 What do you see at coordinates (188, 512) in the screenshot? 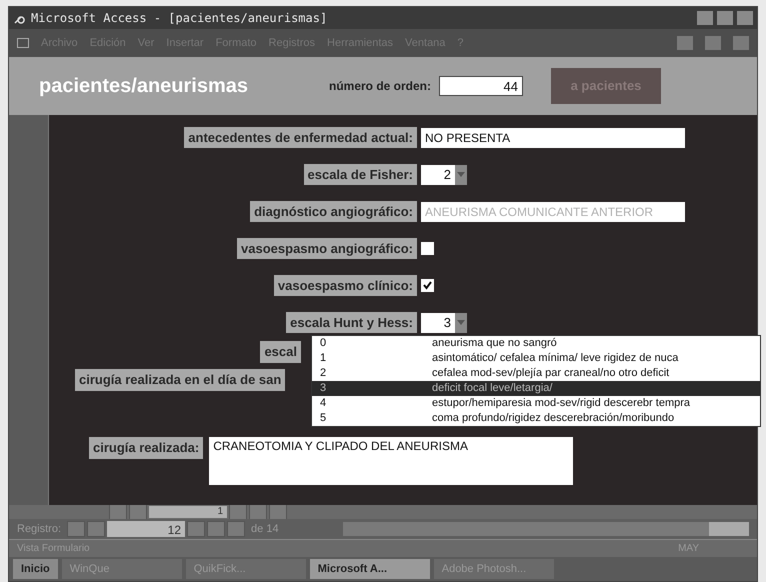
I see `subform-record-field: 1` at bounding box center [188, 512].